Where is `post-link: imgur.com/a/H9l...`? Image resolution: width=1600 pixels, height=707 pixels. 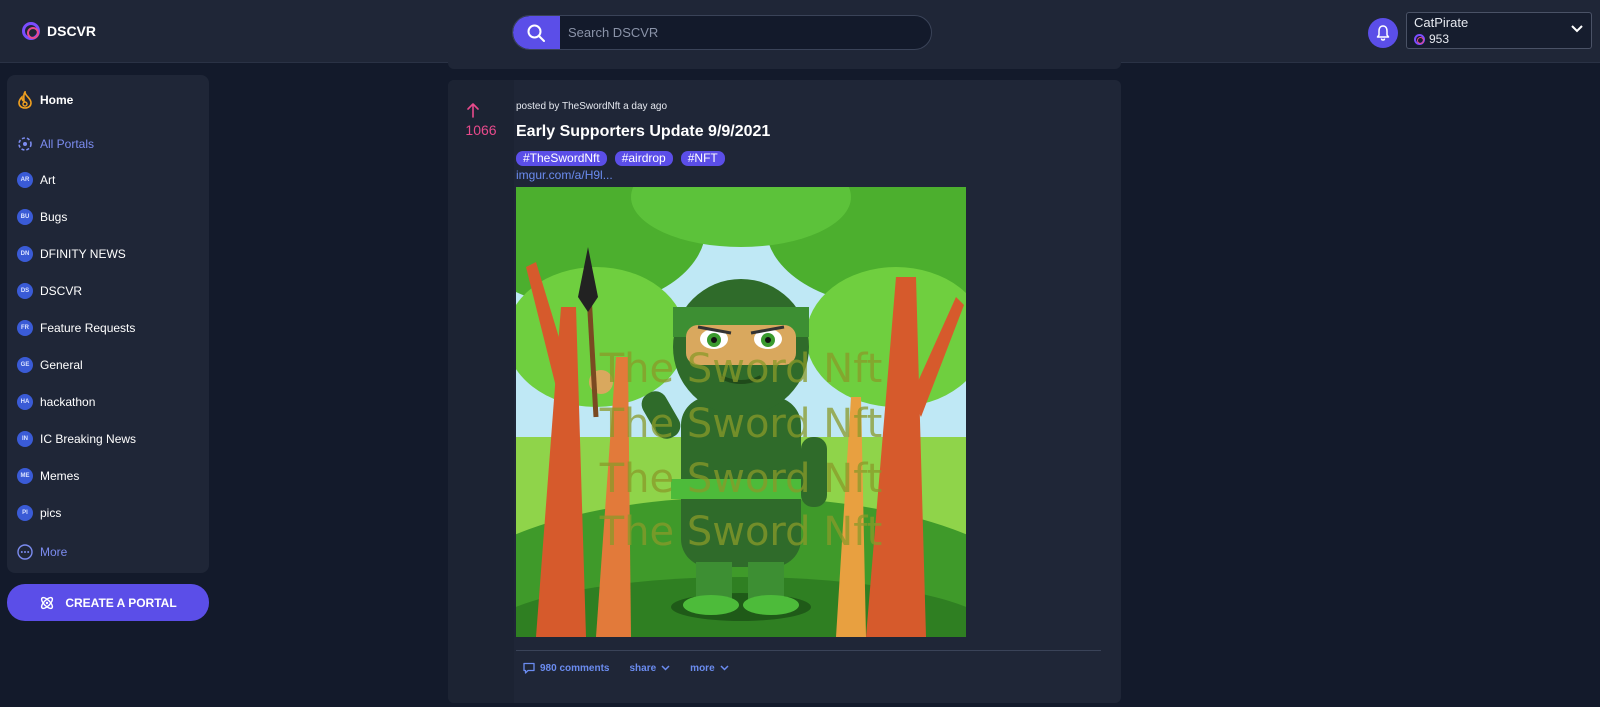
post-link: imgur.com/a/H9l... is located at coordinates (564, 175).